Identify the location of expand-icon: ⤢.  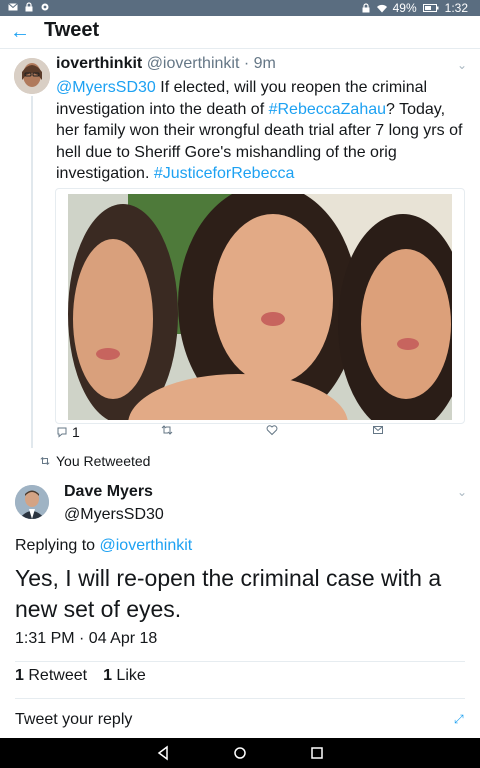
(459, 719).